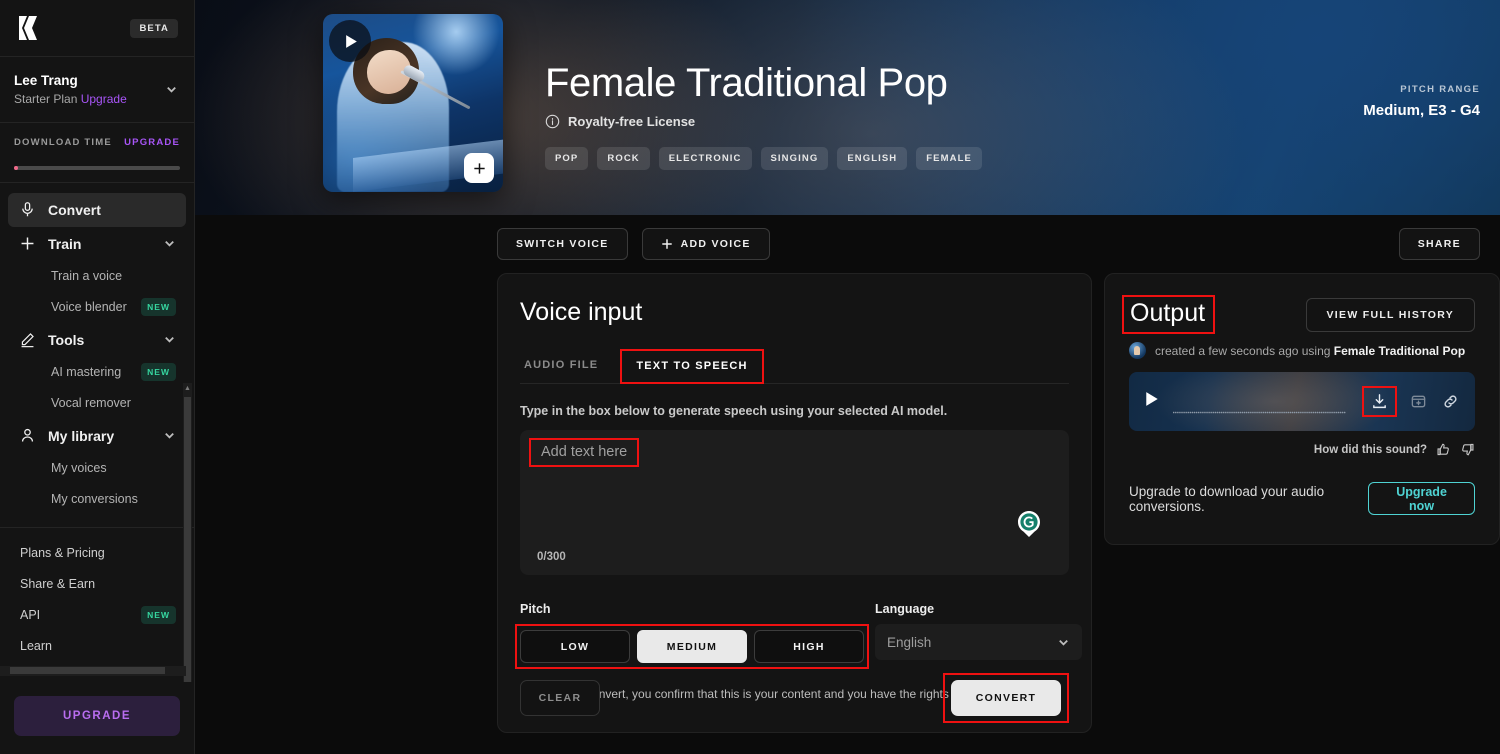 This screenshot has height=754, width=1500. I want to click on sidebar-item-tools: Tools, so click(97, 340).